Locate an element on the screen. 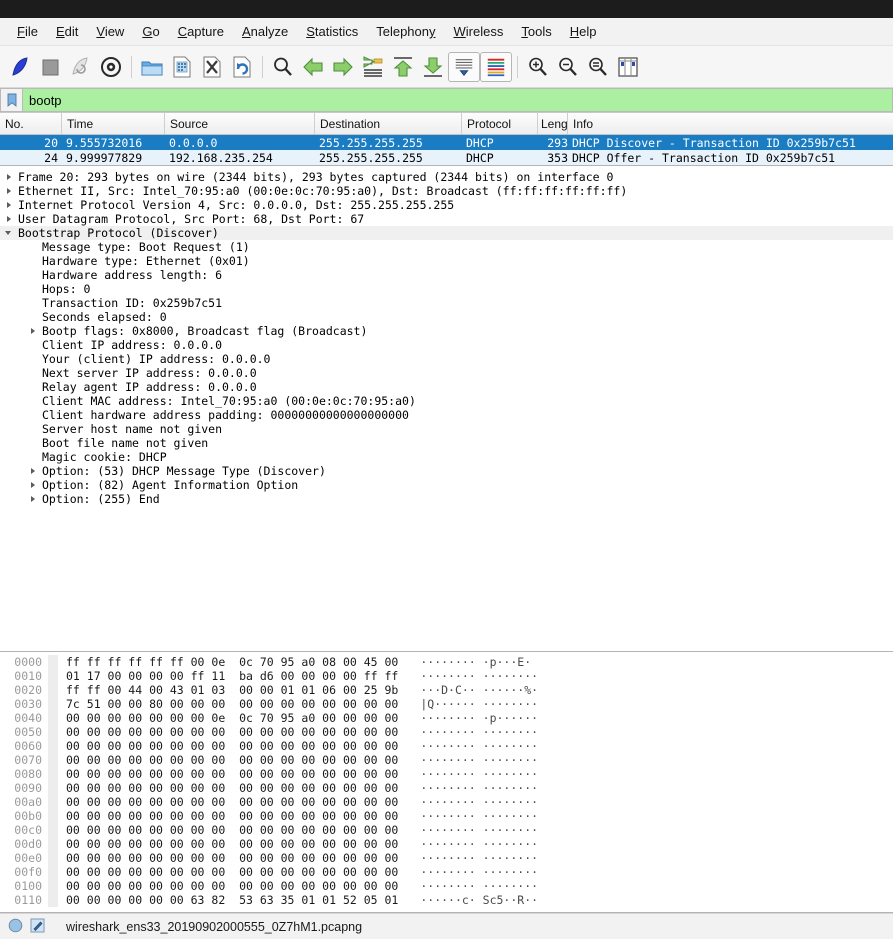 The width and height of the screenshot is (893, 939). packet-detail-line: Hardware address length: 6 is located at coordinates (446, 275).